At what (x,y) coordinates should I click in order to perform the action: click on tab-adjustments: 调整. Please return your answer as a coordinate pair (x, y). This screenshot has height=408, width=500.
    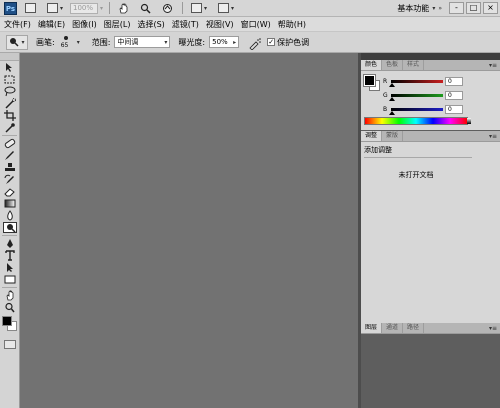
    Looking at the image, I should click on (372, 136).